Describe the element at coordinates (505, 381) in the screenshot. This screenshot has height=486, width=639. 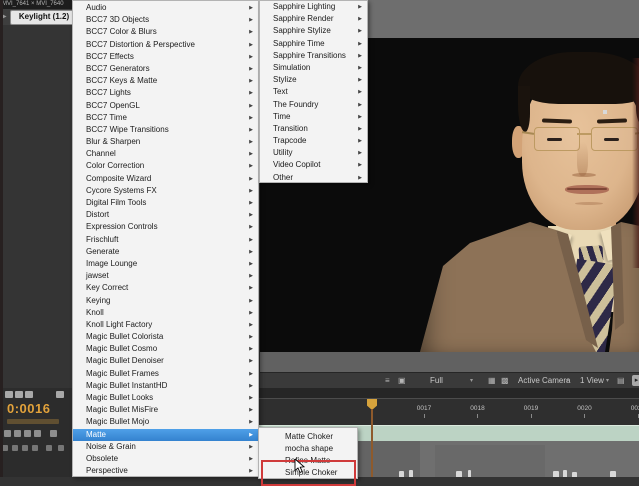
I see `transparency-grid-icon: ▩` at that location.